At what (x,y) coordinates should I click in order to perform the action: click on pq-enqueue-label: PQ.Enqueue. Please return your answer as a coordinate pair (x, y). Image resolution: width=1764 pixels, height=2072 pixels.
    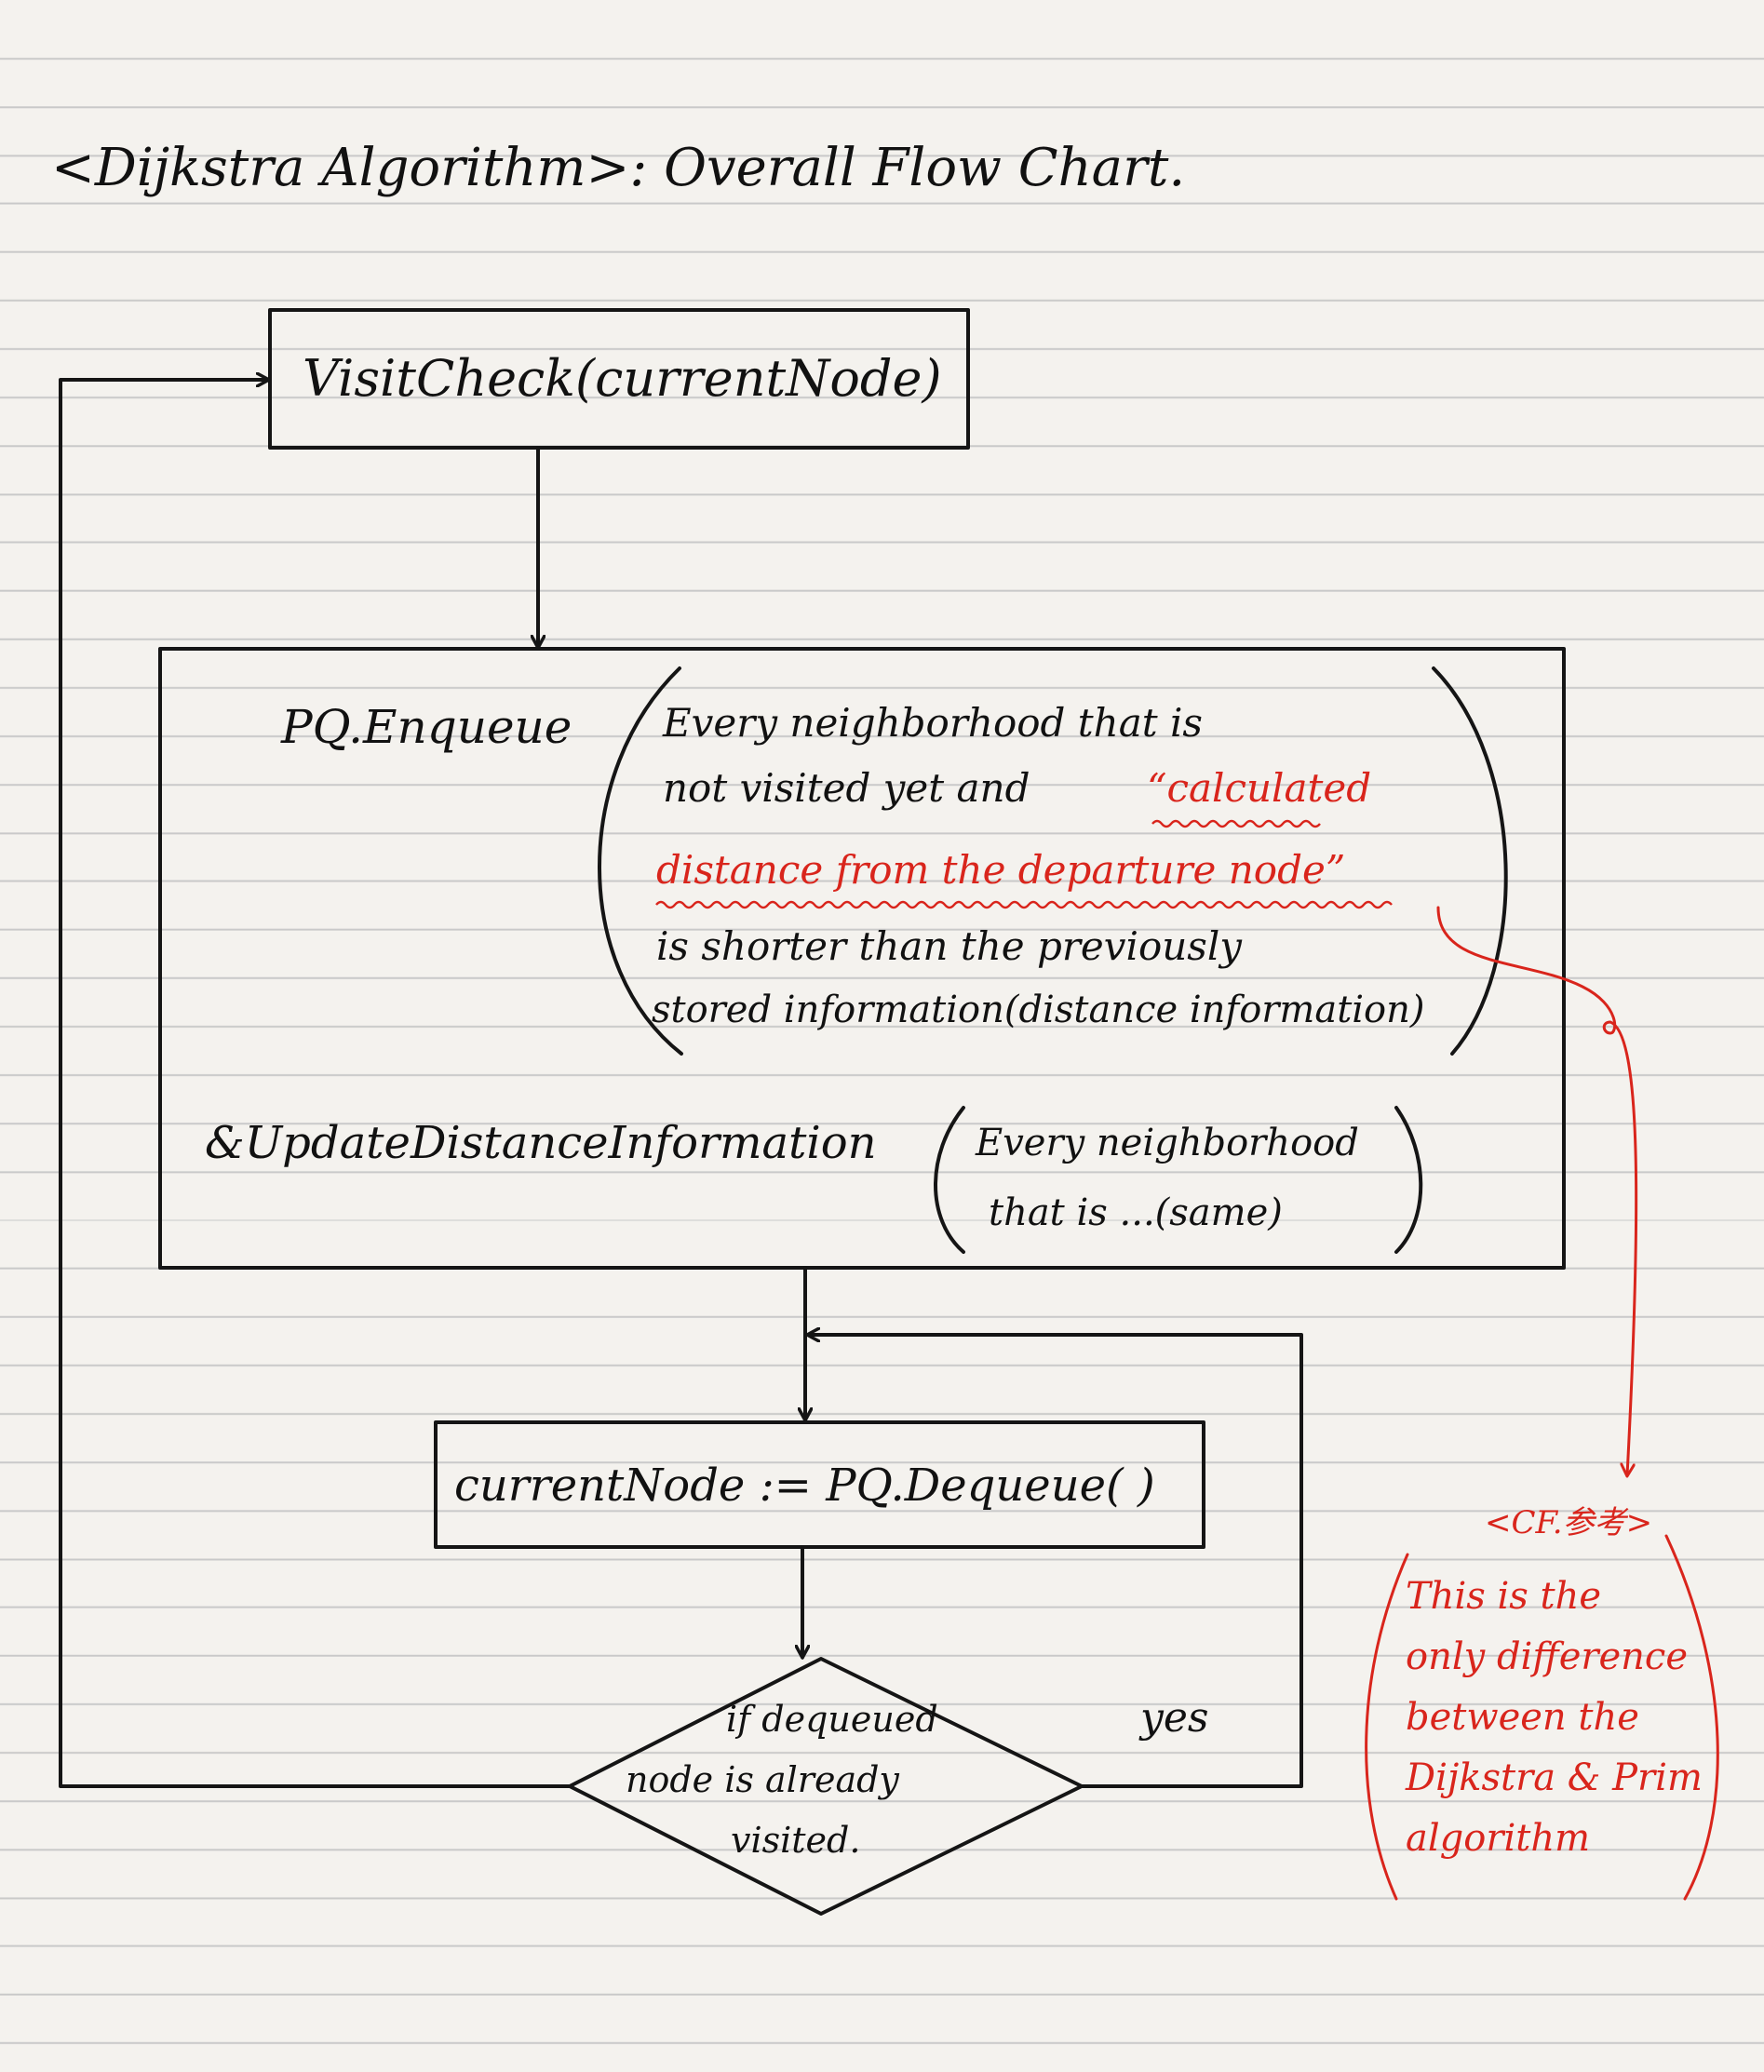
    Looking at the image, I should click on (426, 727).